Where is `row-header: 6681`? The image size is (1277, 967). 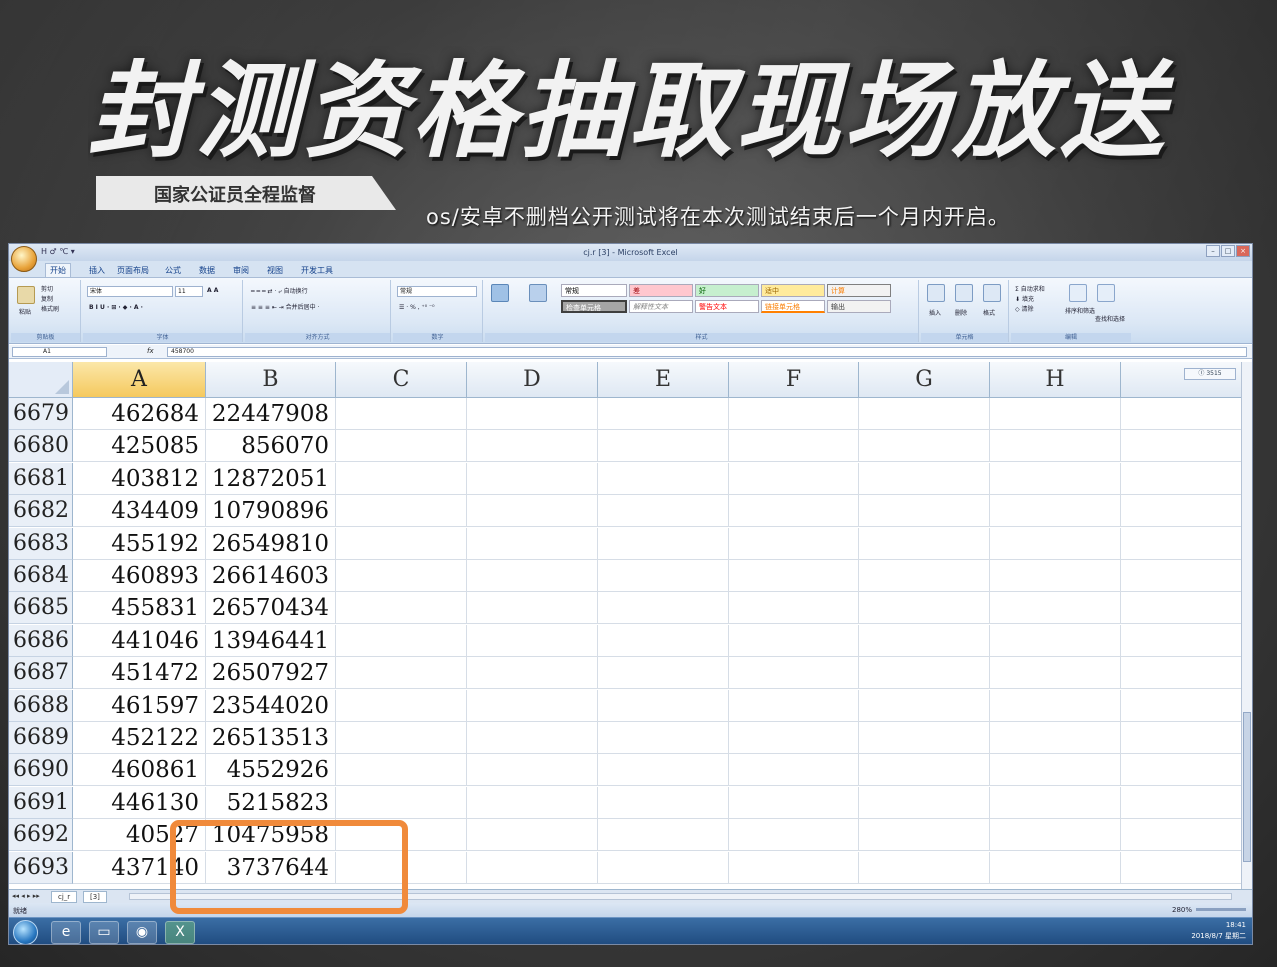
row-header: 6681 is located at coordinates (41, 478).